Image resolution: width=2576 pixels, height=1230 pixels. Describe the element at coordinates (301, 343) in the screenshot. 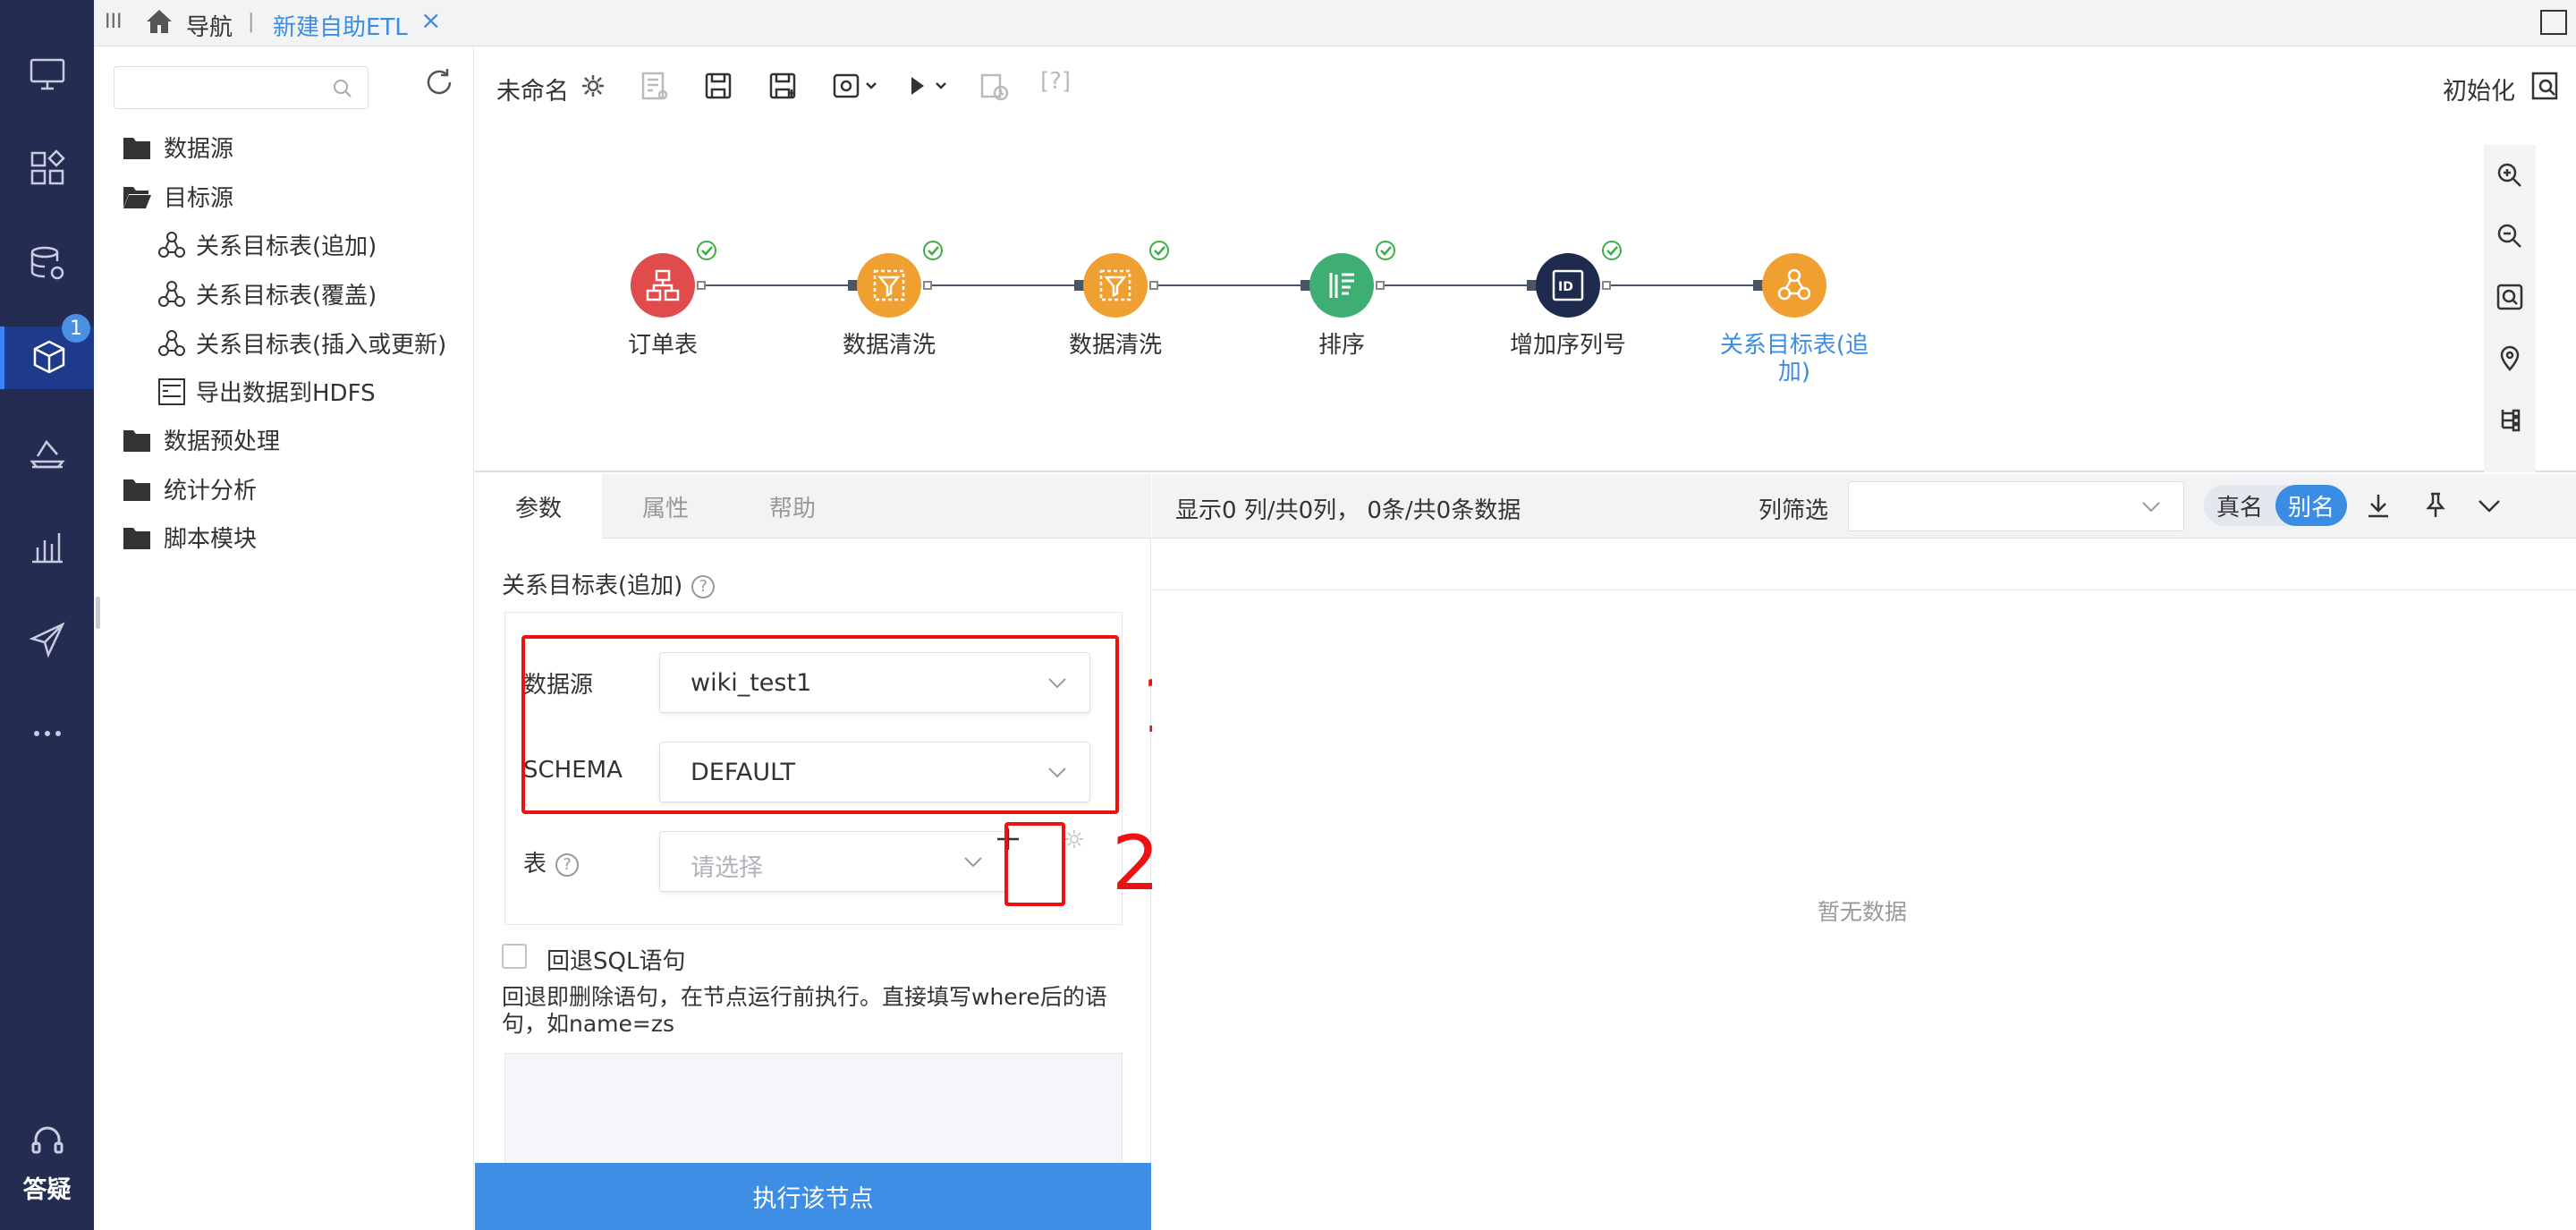

I see `tree-item-target-upsert: 关系目标表(插入或更新)` at that location.